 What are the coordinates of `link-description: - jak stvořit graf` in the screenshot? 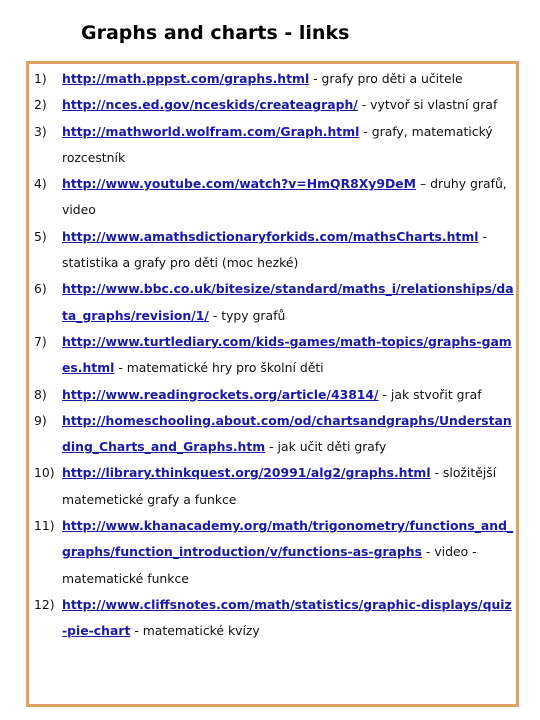 It's located at (430, 394).